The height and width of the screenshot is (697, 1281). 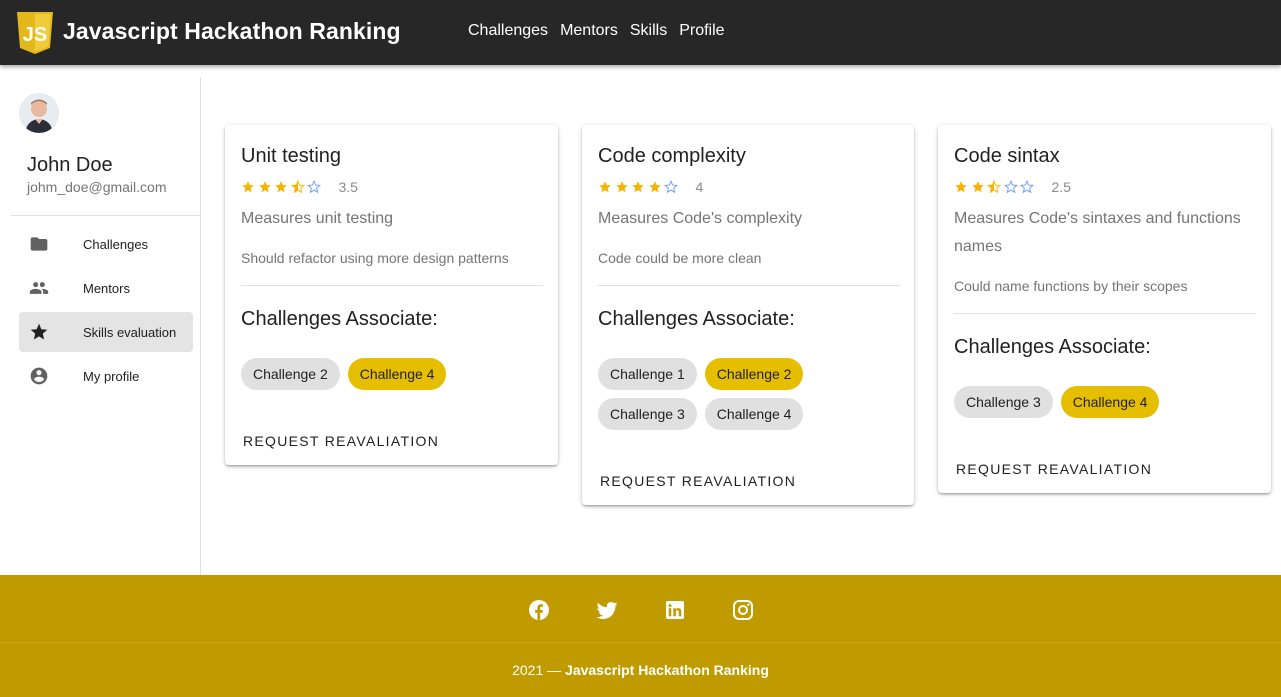 I want to click on nav-skills: Skills, so click(x=648, y=31).